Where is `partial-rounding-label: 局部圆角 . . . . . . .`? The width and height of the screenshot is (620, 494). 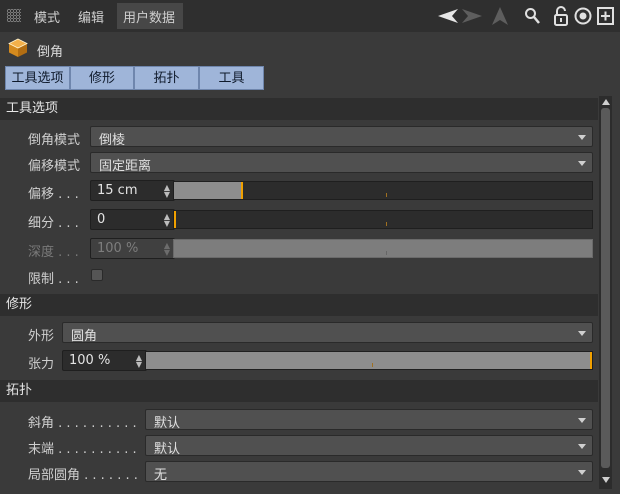 partial-rounding-label: 局部圆角 . . . . . . . is located at coordinates (83, 475).